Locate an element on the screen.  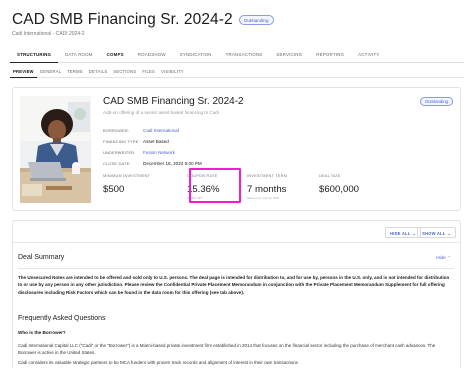
detail-row-financing-type: Financing Type: Asset Based is located at coordinates (136, 141).